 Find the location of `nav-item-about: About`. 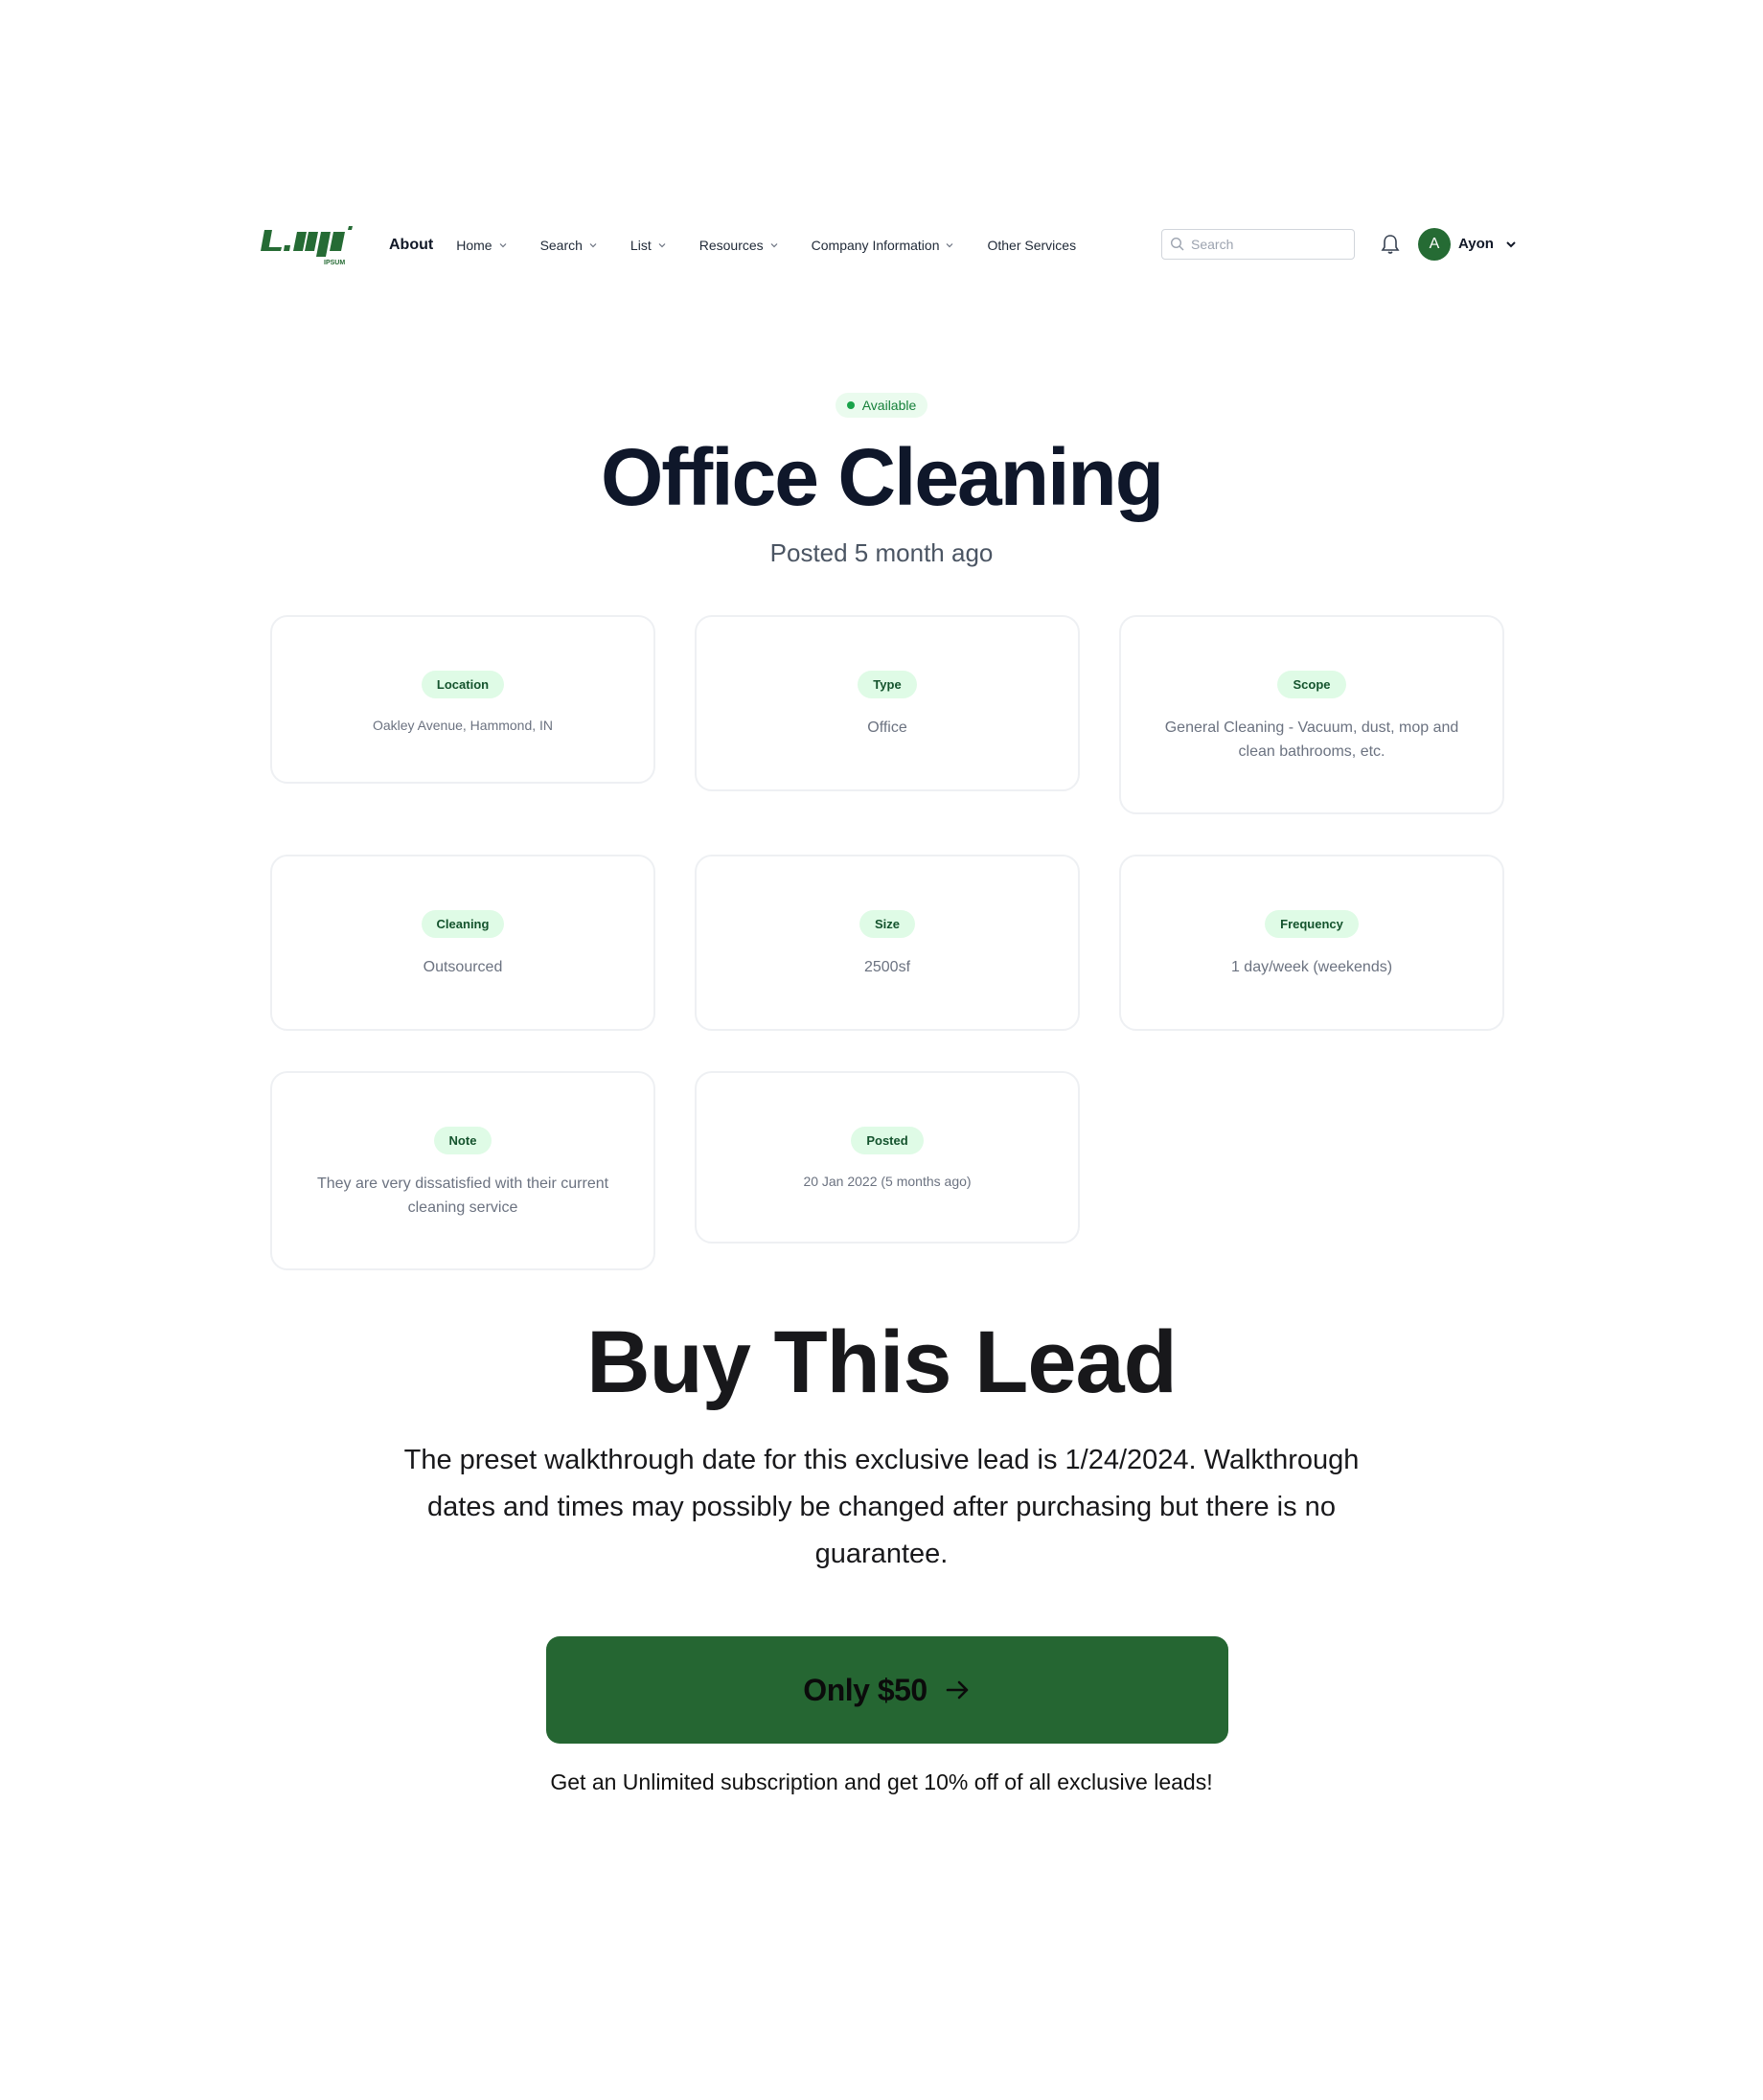

nav-item-about: About is located at coordinates (411, 245).